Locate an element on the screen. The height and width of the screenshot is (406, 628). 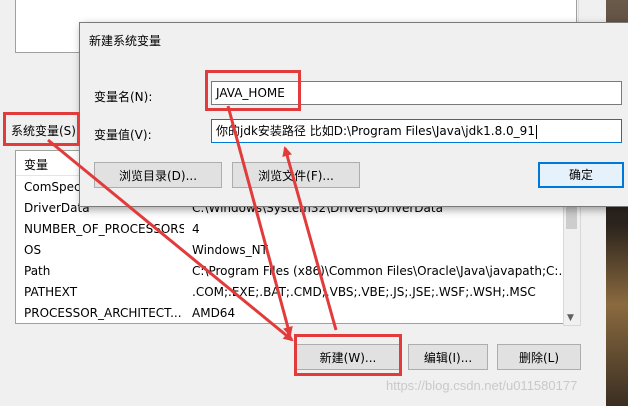
text-caret is located at coordinates (536, 131).